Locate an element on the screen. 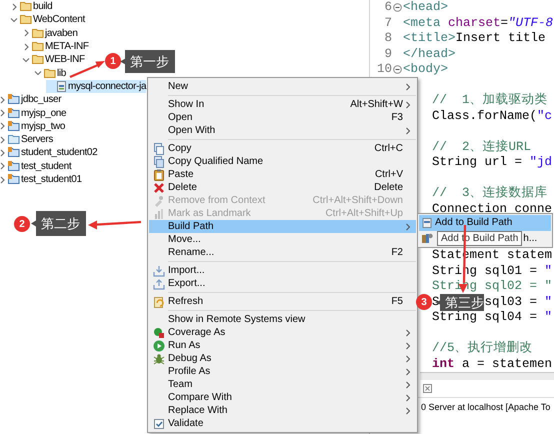  tree-item: build is located at coordinates (31, 7).